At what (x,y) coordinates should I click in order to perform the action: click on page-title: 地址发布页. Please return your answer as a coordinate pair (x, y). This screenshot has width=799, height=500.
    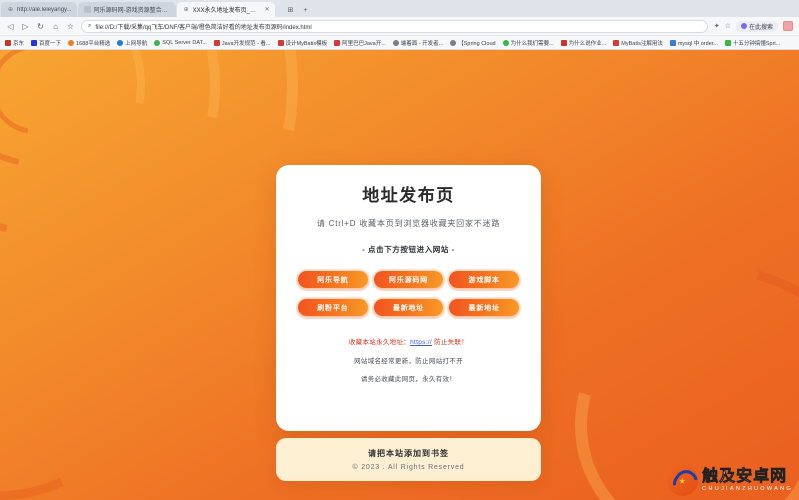
    Looking at the image, I should click on (408, 195).